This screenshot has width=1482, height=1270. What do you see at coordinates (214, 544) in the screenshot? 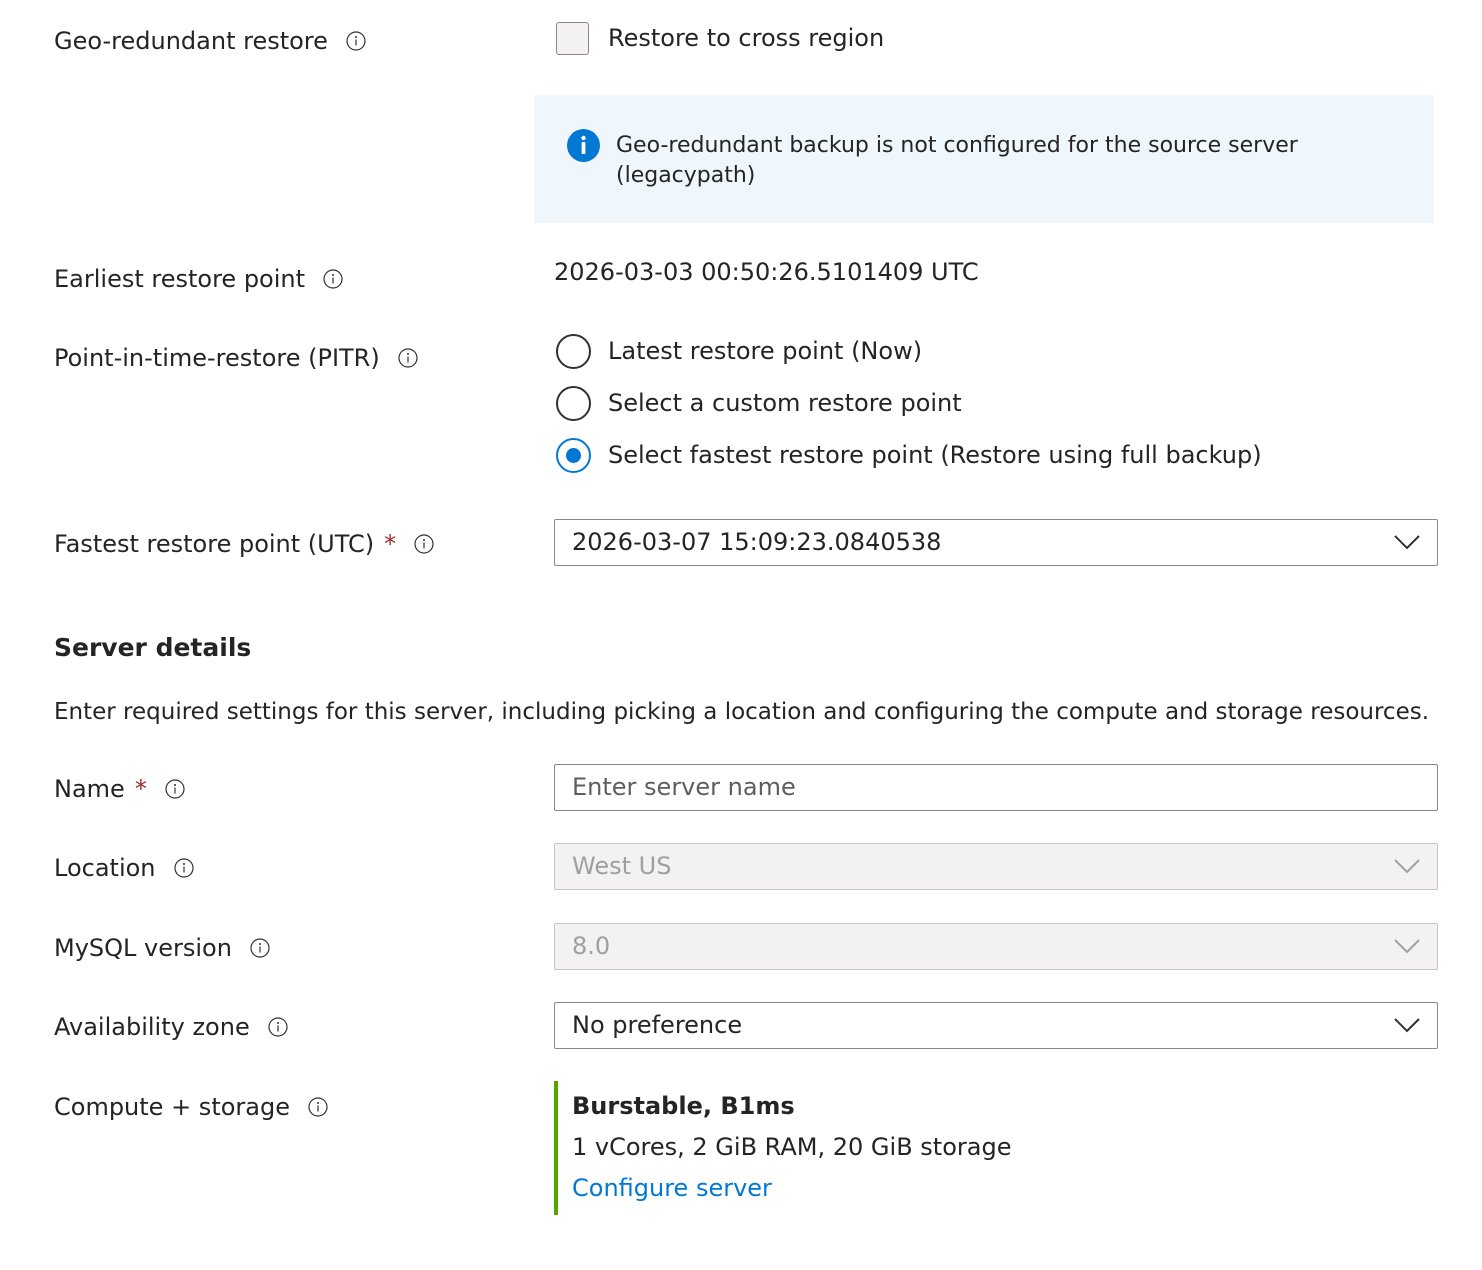
I see `fastest-restore-point-label-text: Fastest restore point (UTC)` at bounding box center [214, 544].